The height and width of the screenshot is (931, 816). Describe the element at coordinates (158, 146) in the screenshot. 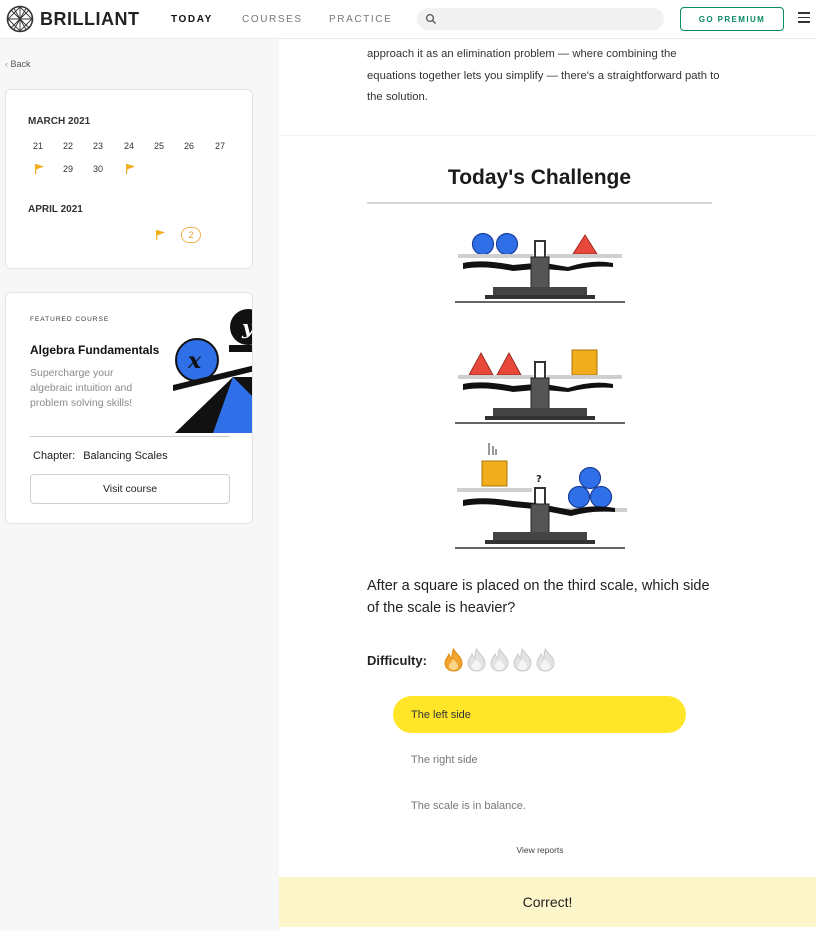

I see `calendar-day: 25` at that location.